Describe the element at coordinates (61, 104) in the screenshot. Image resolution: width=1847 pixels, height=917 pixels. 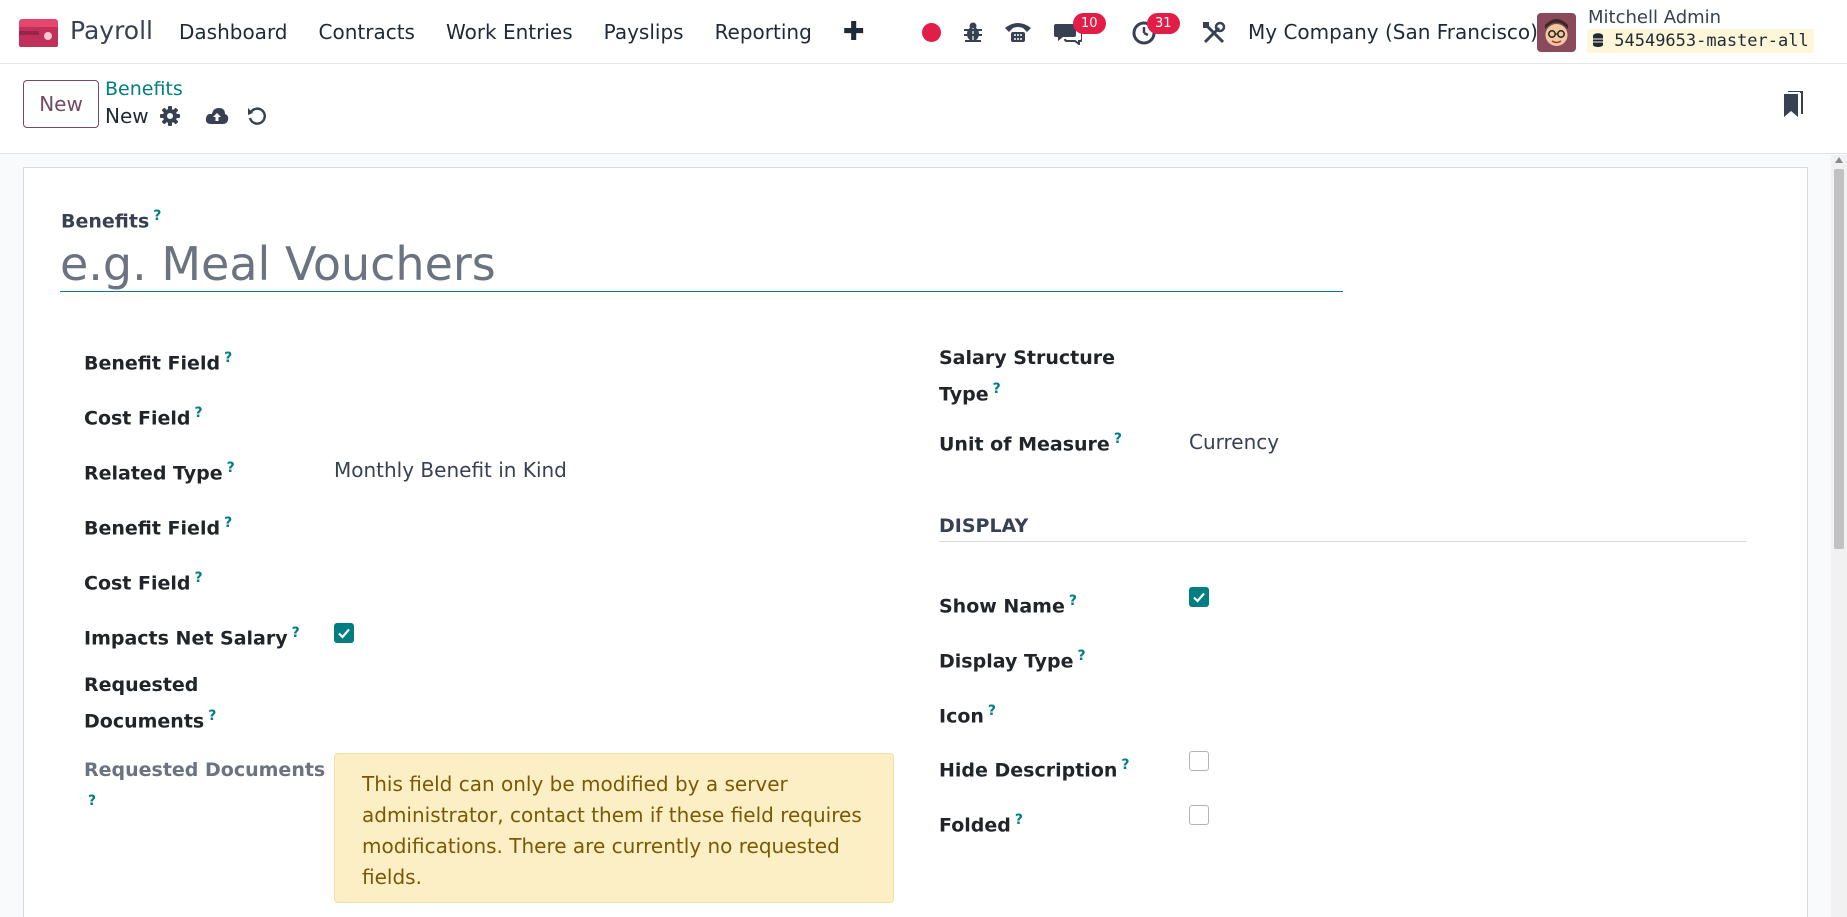
I see `new-button: New` at that location.